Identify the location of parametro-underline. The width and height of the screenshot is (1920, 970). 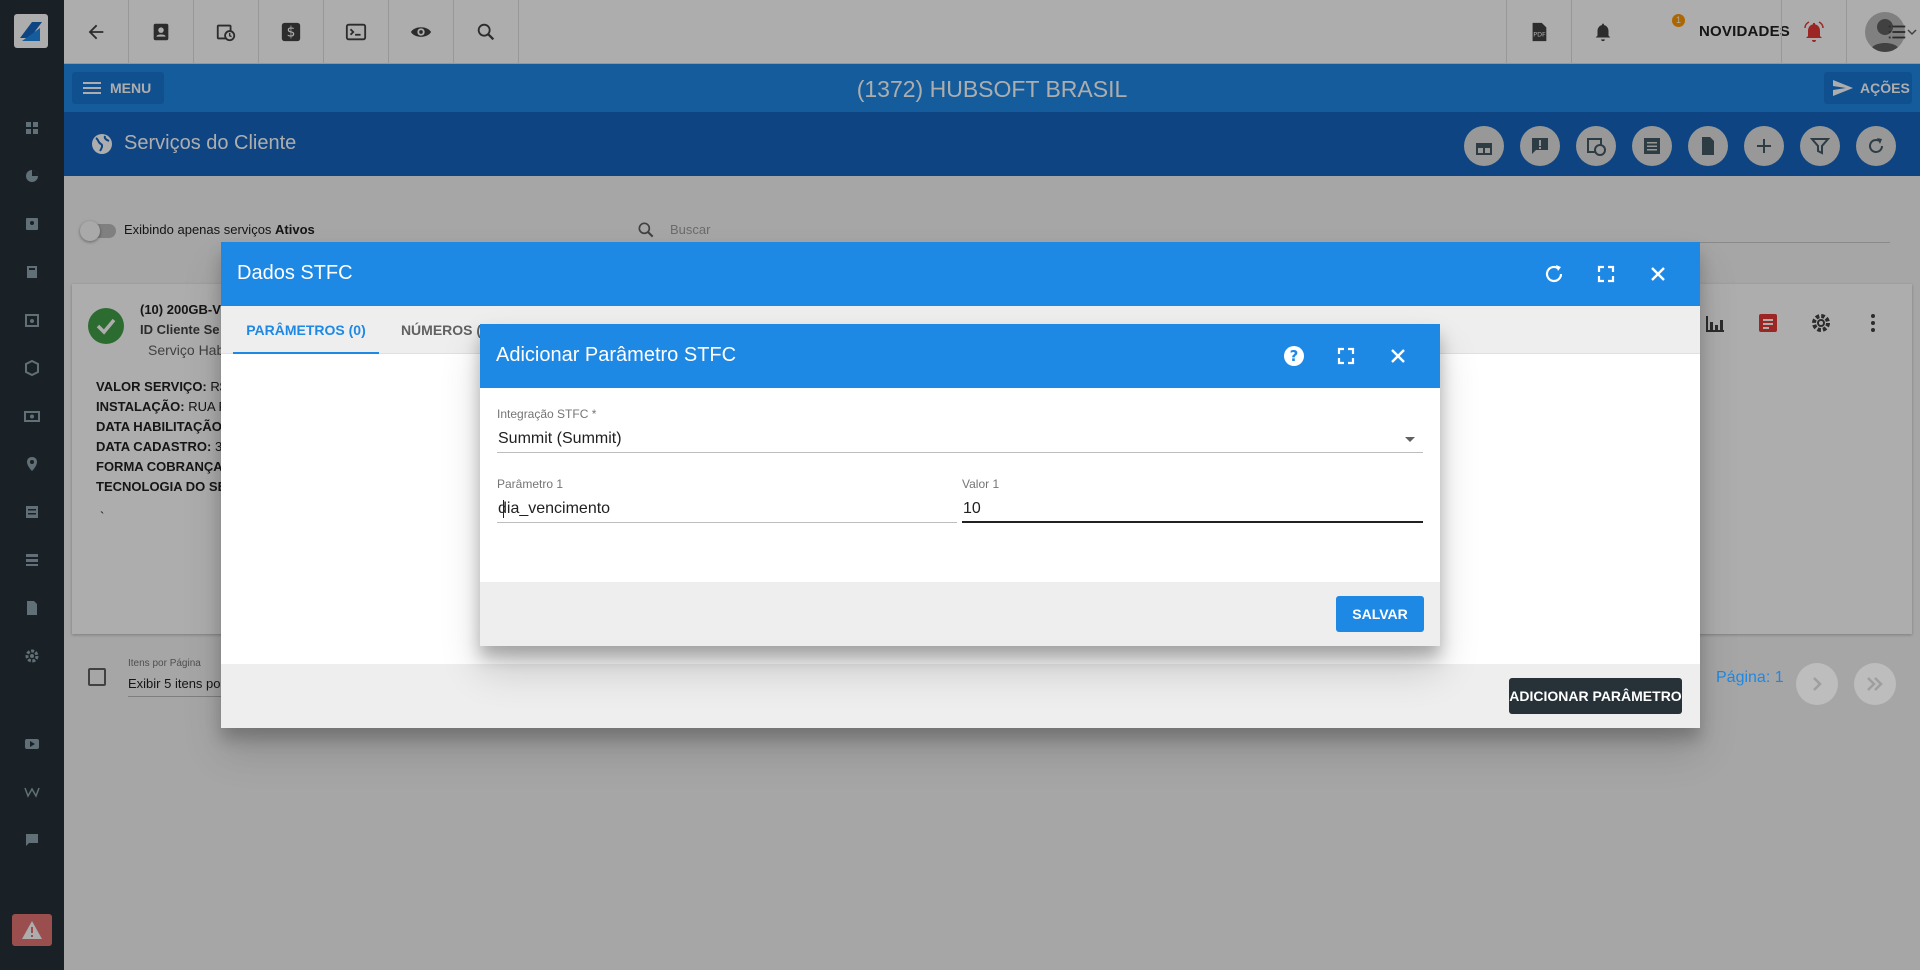
(727, 522).